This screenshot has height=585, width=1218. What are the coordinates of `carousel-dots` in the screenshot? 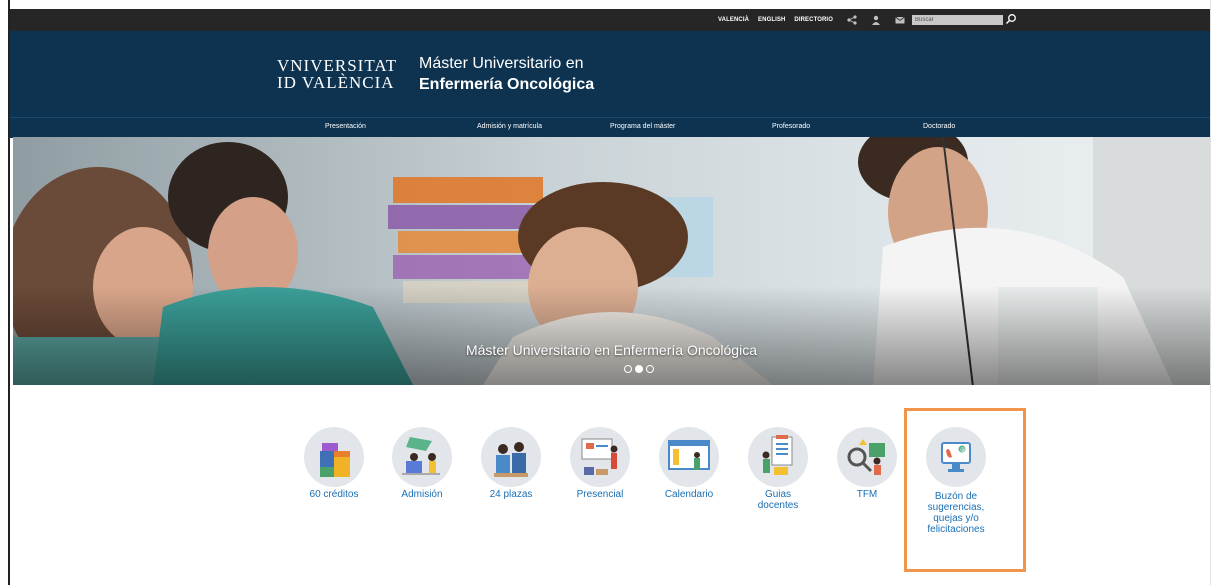 It's located at (639, 369).